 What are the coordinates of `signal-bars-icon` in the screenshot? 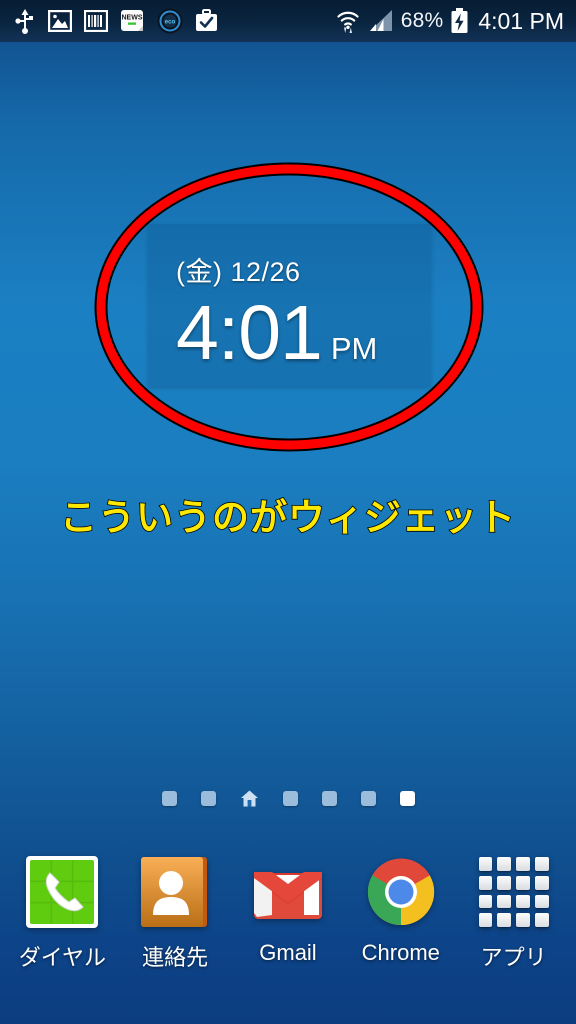 It's located at (381, 21).